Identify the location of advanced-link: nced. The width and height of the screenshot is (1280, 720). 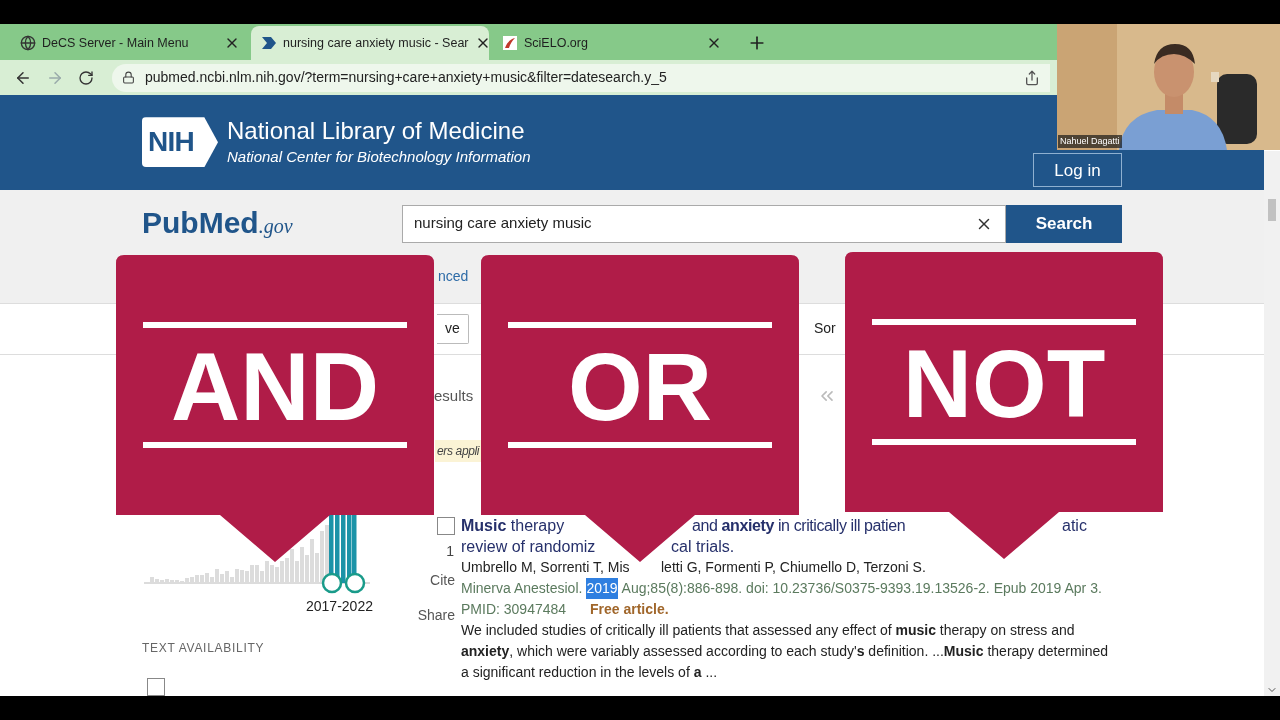
(453, 275).